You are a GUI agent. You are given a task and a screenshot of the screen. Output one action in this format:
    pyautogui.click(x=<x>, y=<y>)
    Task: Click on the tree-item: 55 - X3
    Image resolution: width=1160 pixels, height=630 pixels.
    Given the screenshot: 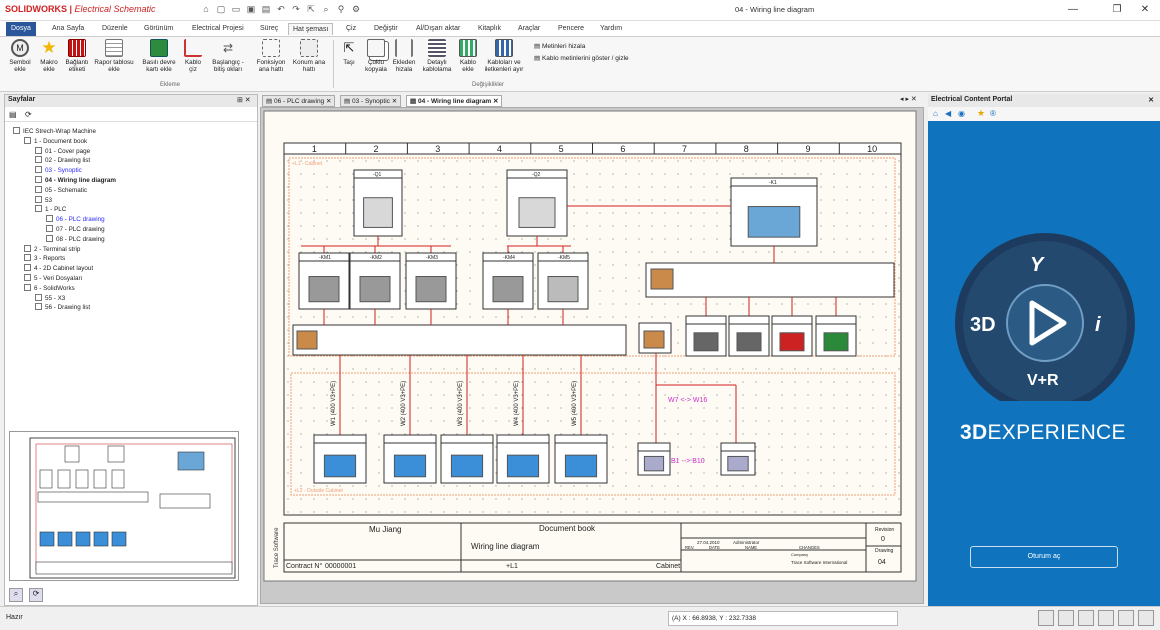 What is the action you would take?
    pyautogui.click(x=50, y=298)
    